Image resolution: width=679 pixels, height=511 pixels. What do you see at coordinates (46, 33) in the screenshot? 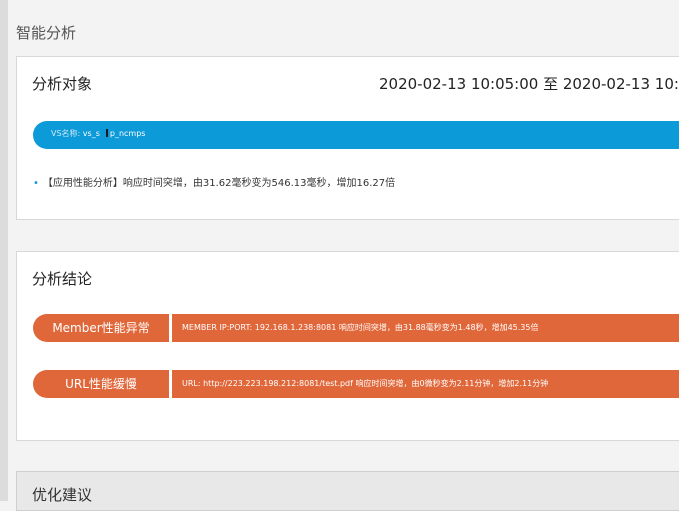
I see `page-title: 智能分析` at bounding box center [46, 33].